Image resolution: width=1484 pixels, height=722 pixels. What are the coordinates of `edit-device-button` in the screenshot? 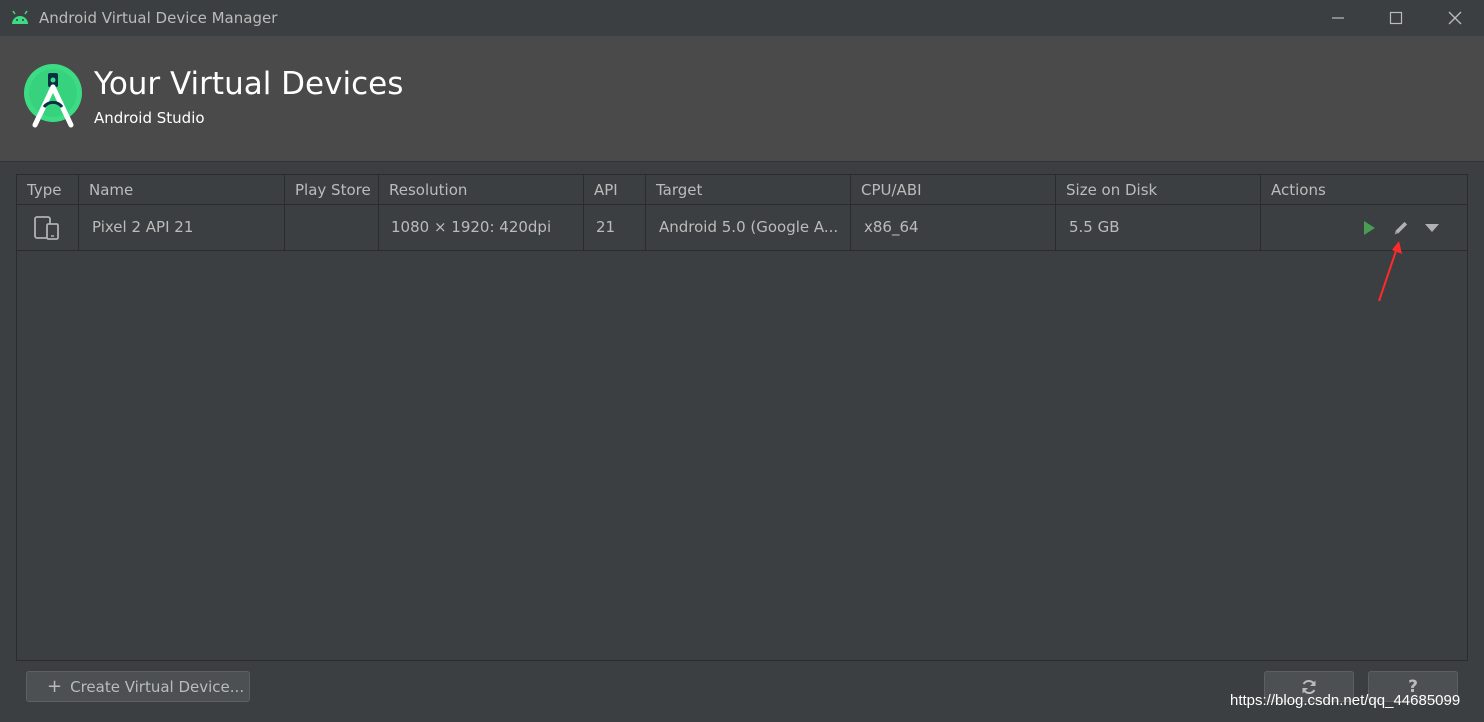 It's located at (1401, 228).